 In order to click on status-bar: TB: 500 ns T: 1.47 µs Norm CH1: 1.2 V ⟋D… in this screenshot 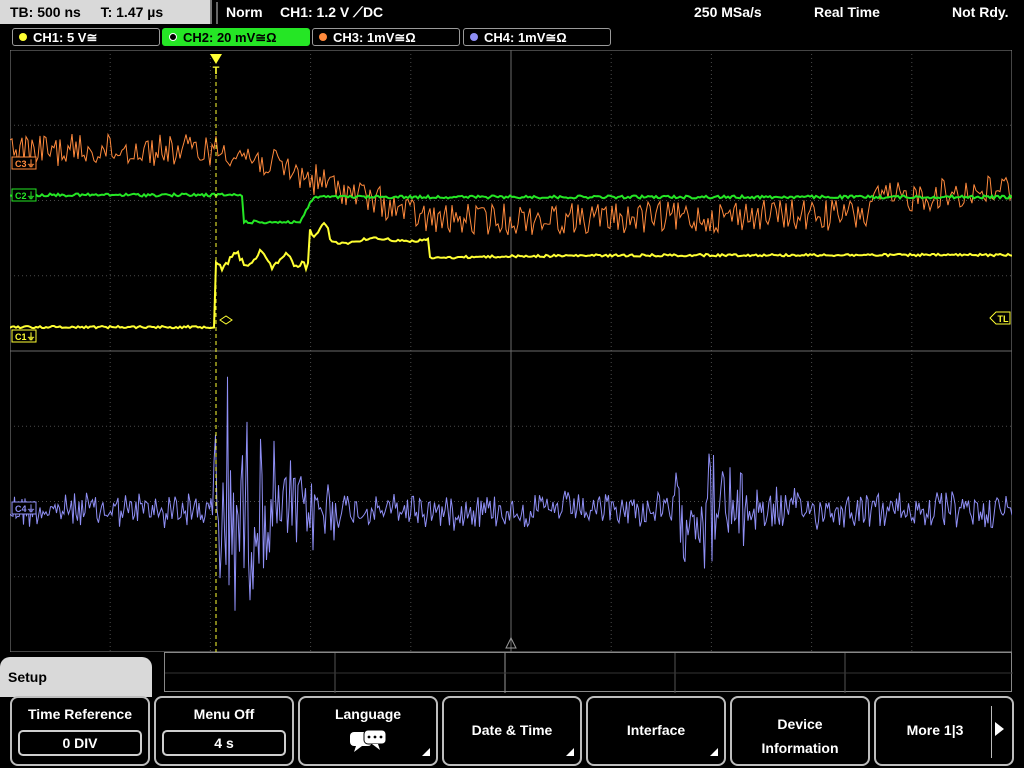, I will do `click(512, 13)`.